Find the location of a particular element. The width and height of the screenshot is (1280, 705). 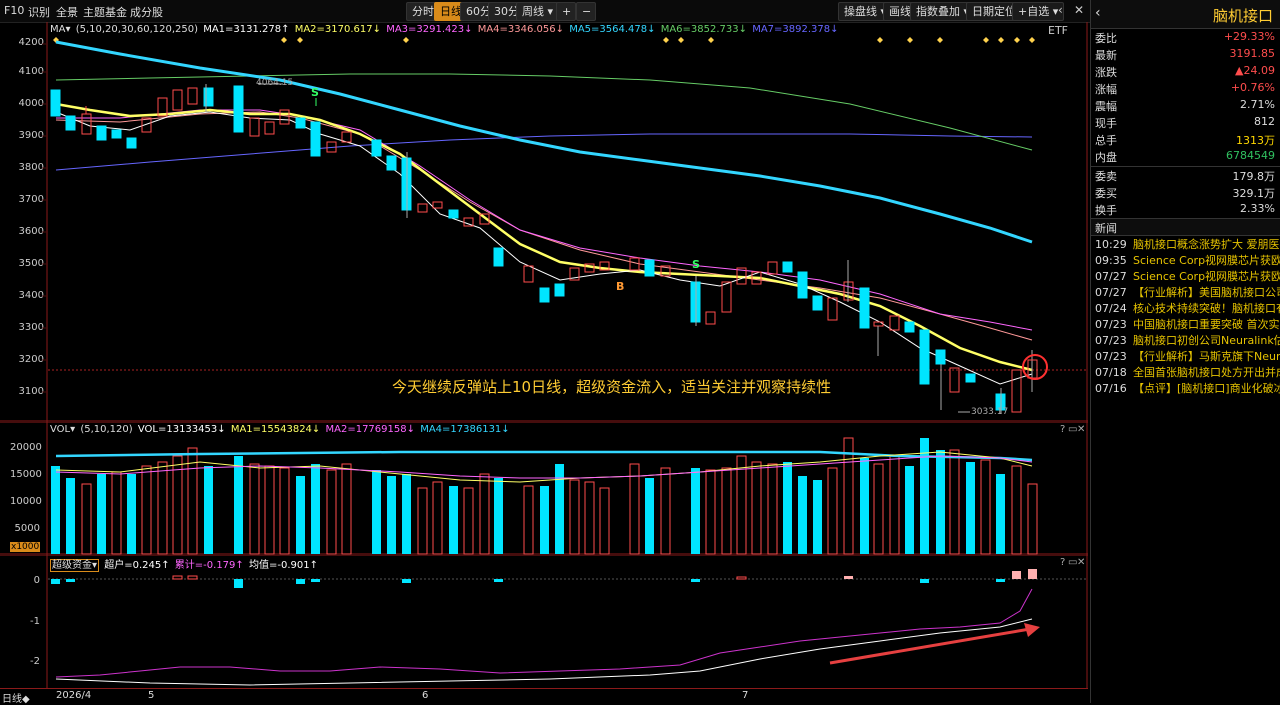

add-favorite-button: +自选 ▾ is located at coordinates (1038, 11).